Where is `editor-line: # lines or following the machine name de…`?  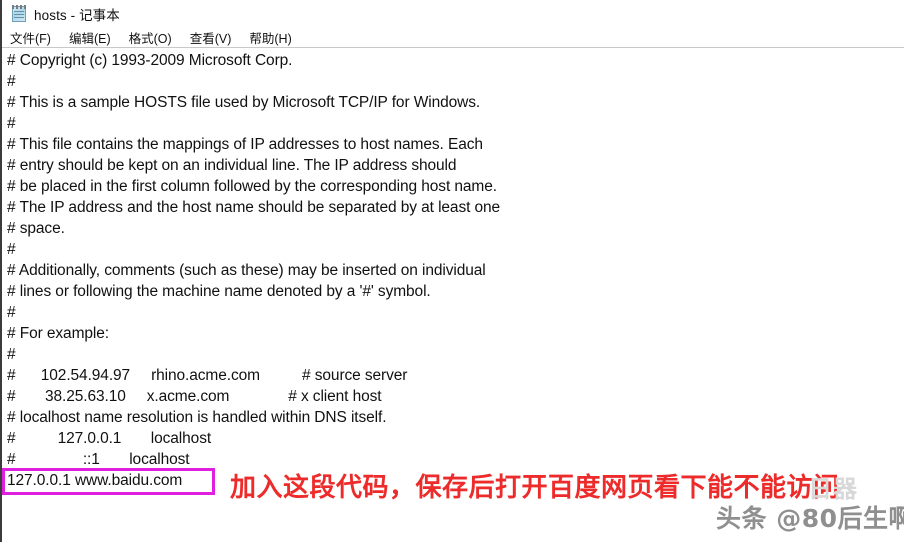
editor-line: # lines or following the machine name de… is located at coordinates (219, 291).